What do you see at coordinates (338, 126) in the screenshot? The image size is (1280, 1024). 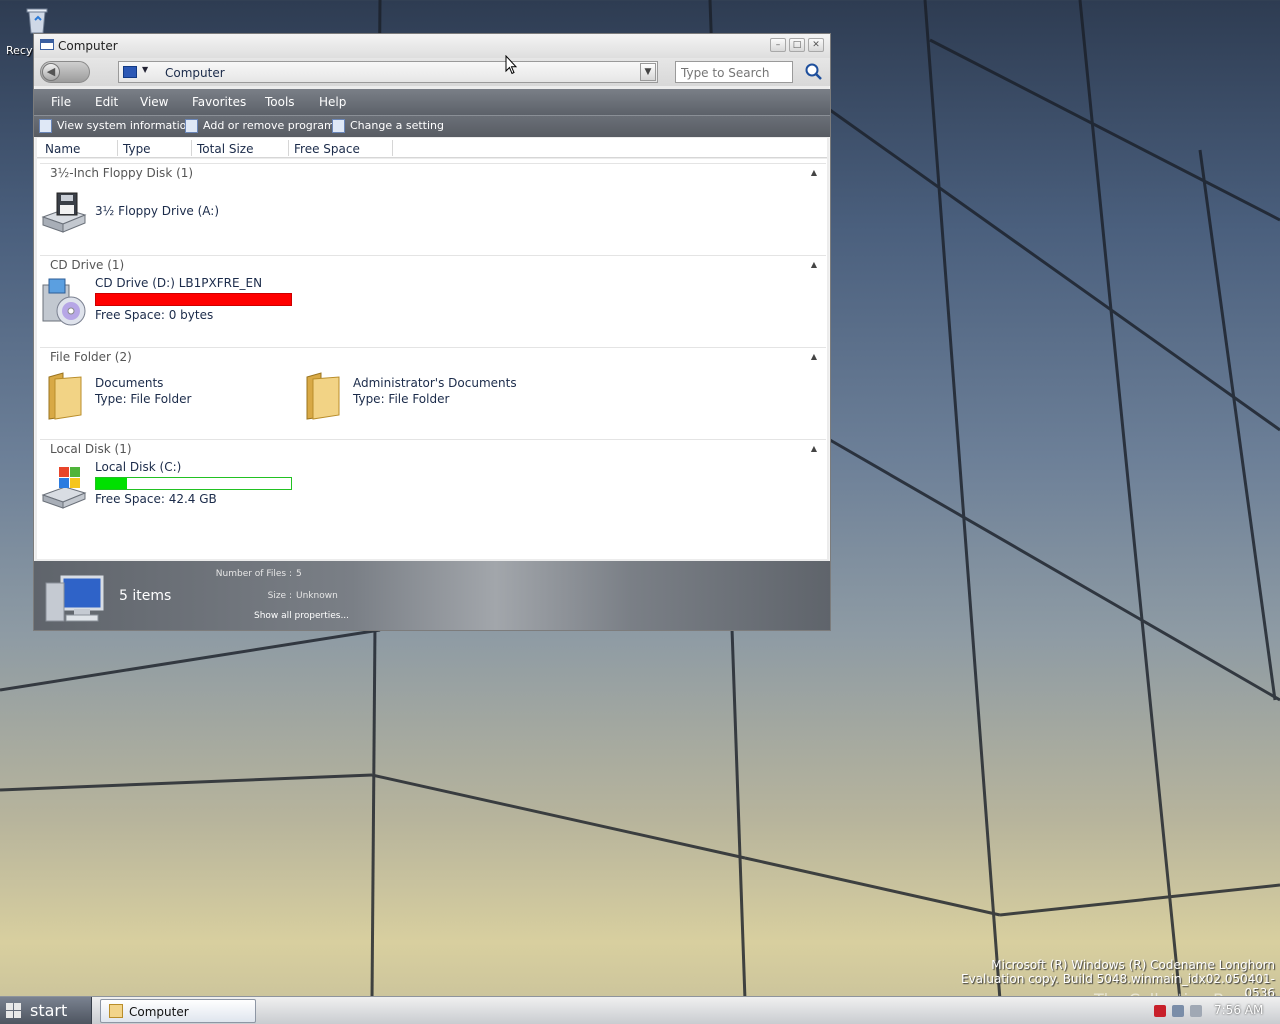 I see `control-panel-icon` at bounding box center [338, 126].